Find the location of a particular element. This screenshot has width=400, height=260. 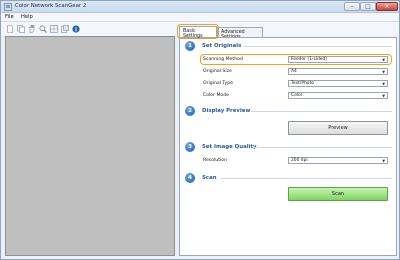

scan-button: Scan is located at coordinates (338, 194).